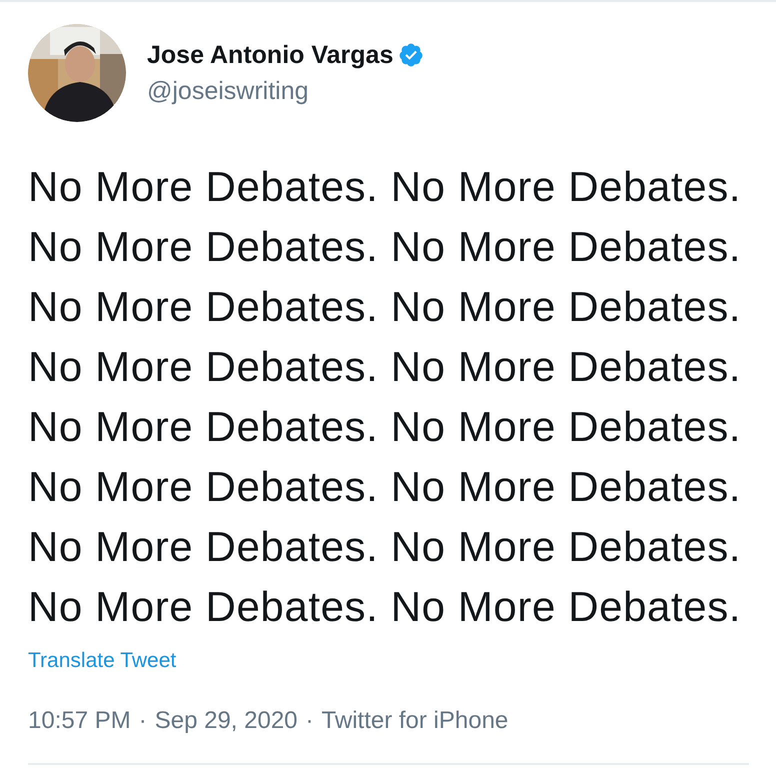 The width and height of the screenshot is (776, 778). What do you see at coordinates (415, 721) in the screenshot?
I see `tweet-source: Twitter for iPhone` at bounding box center [415, 721].